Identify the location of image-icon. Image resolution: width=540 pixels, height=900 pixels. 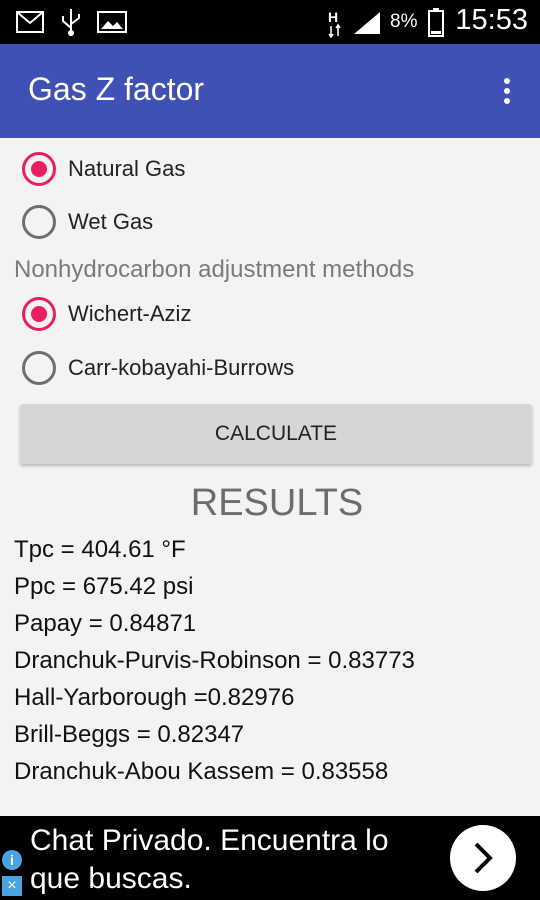
(112, 22).